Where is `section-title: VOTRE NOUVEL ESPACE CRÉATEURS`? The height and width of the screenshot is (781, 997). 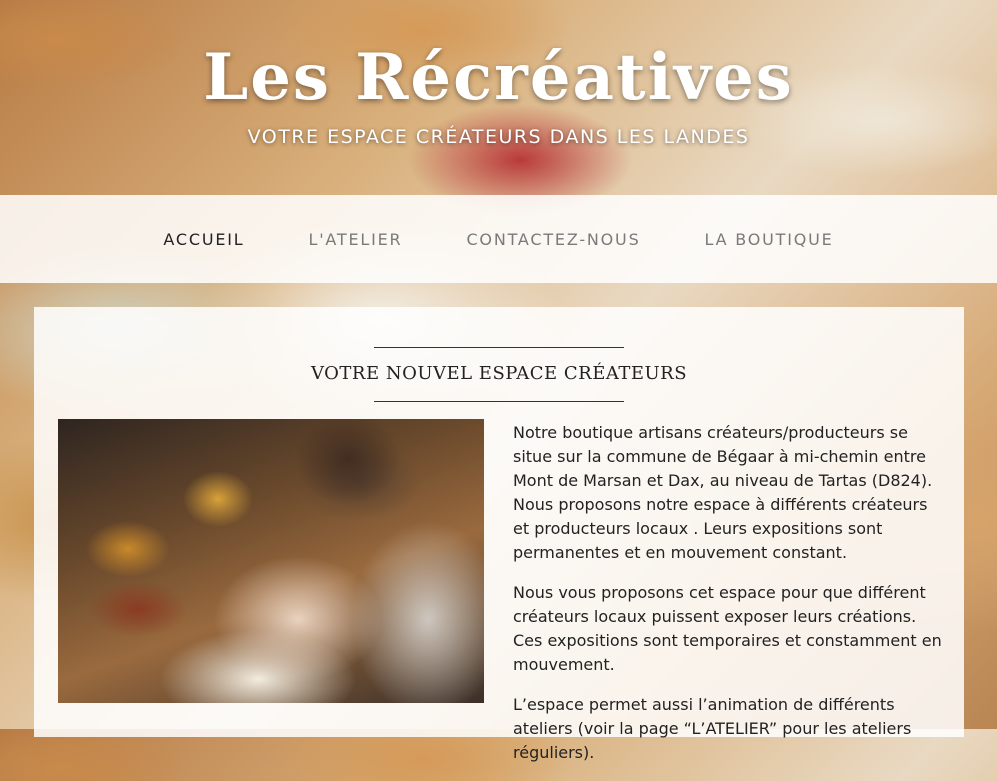 section-title: VOTRE NOUVEL ESPACE CRÉATEURS is located at coordinates (499, 373).